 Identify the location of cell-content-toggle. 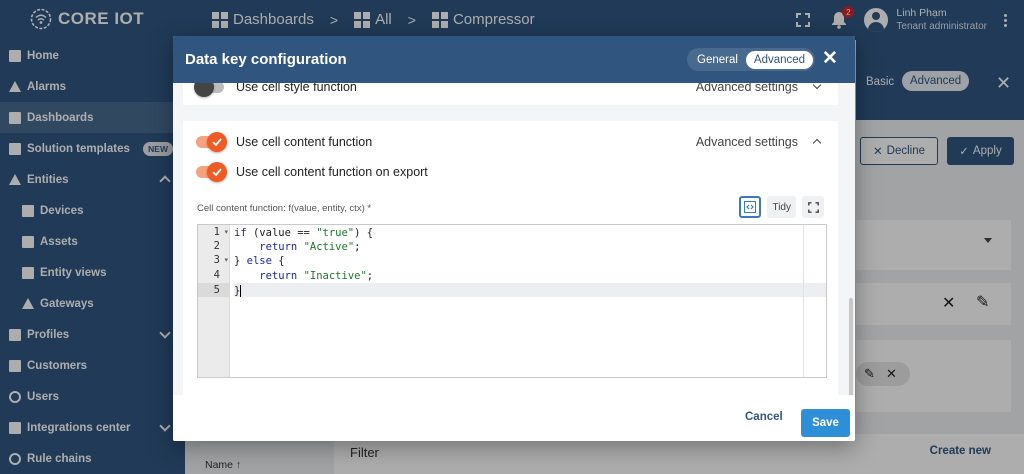
(211, 142).